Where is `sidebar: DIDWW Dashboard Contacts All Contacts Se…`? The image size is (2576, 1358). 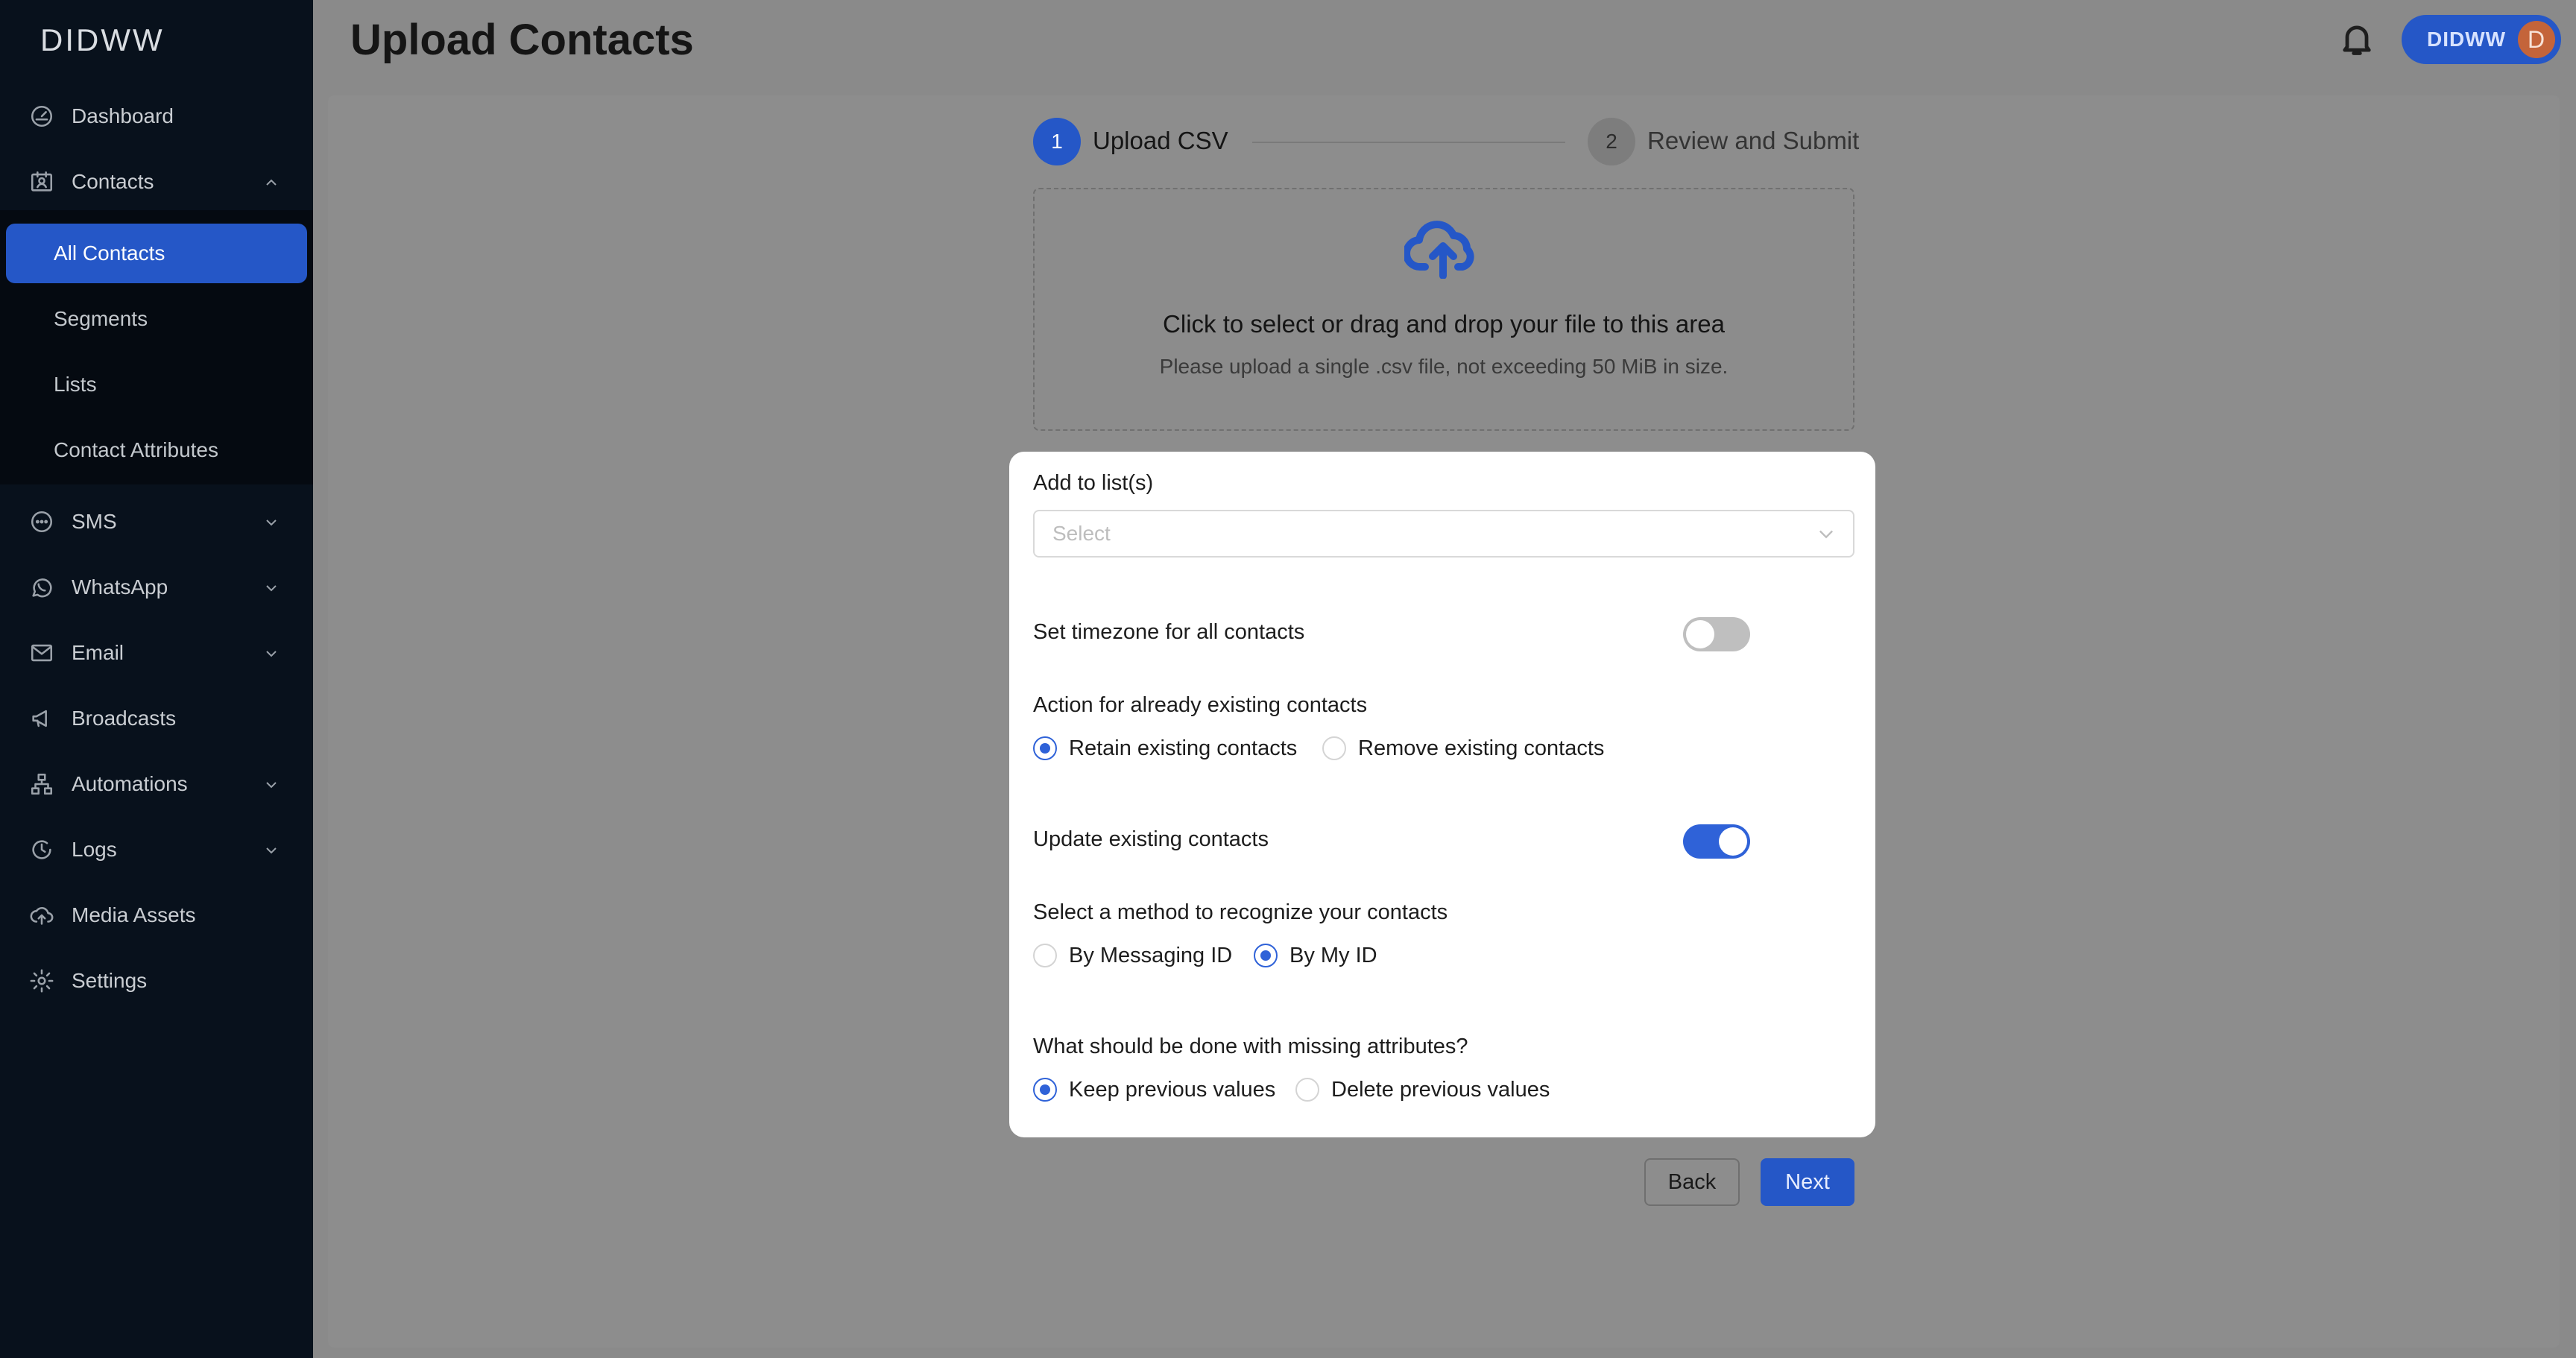 sidebar: DIDWW Dashboard Contacts All Contacts Se… is located at coordinates (156, 679).